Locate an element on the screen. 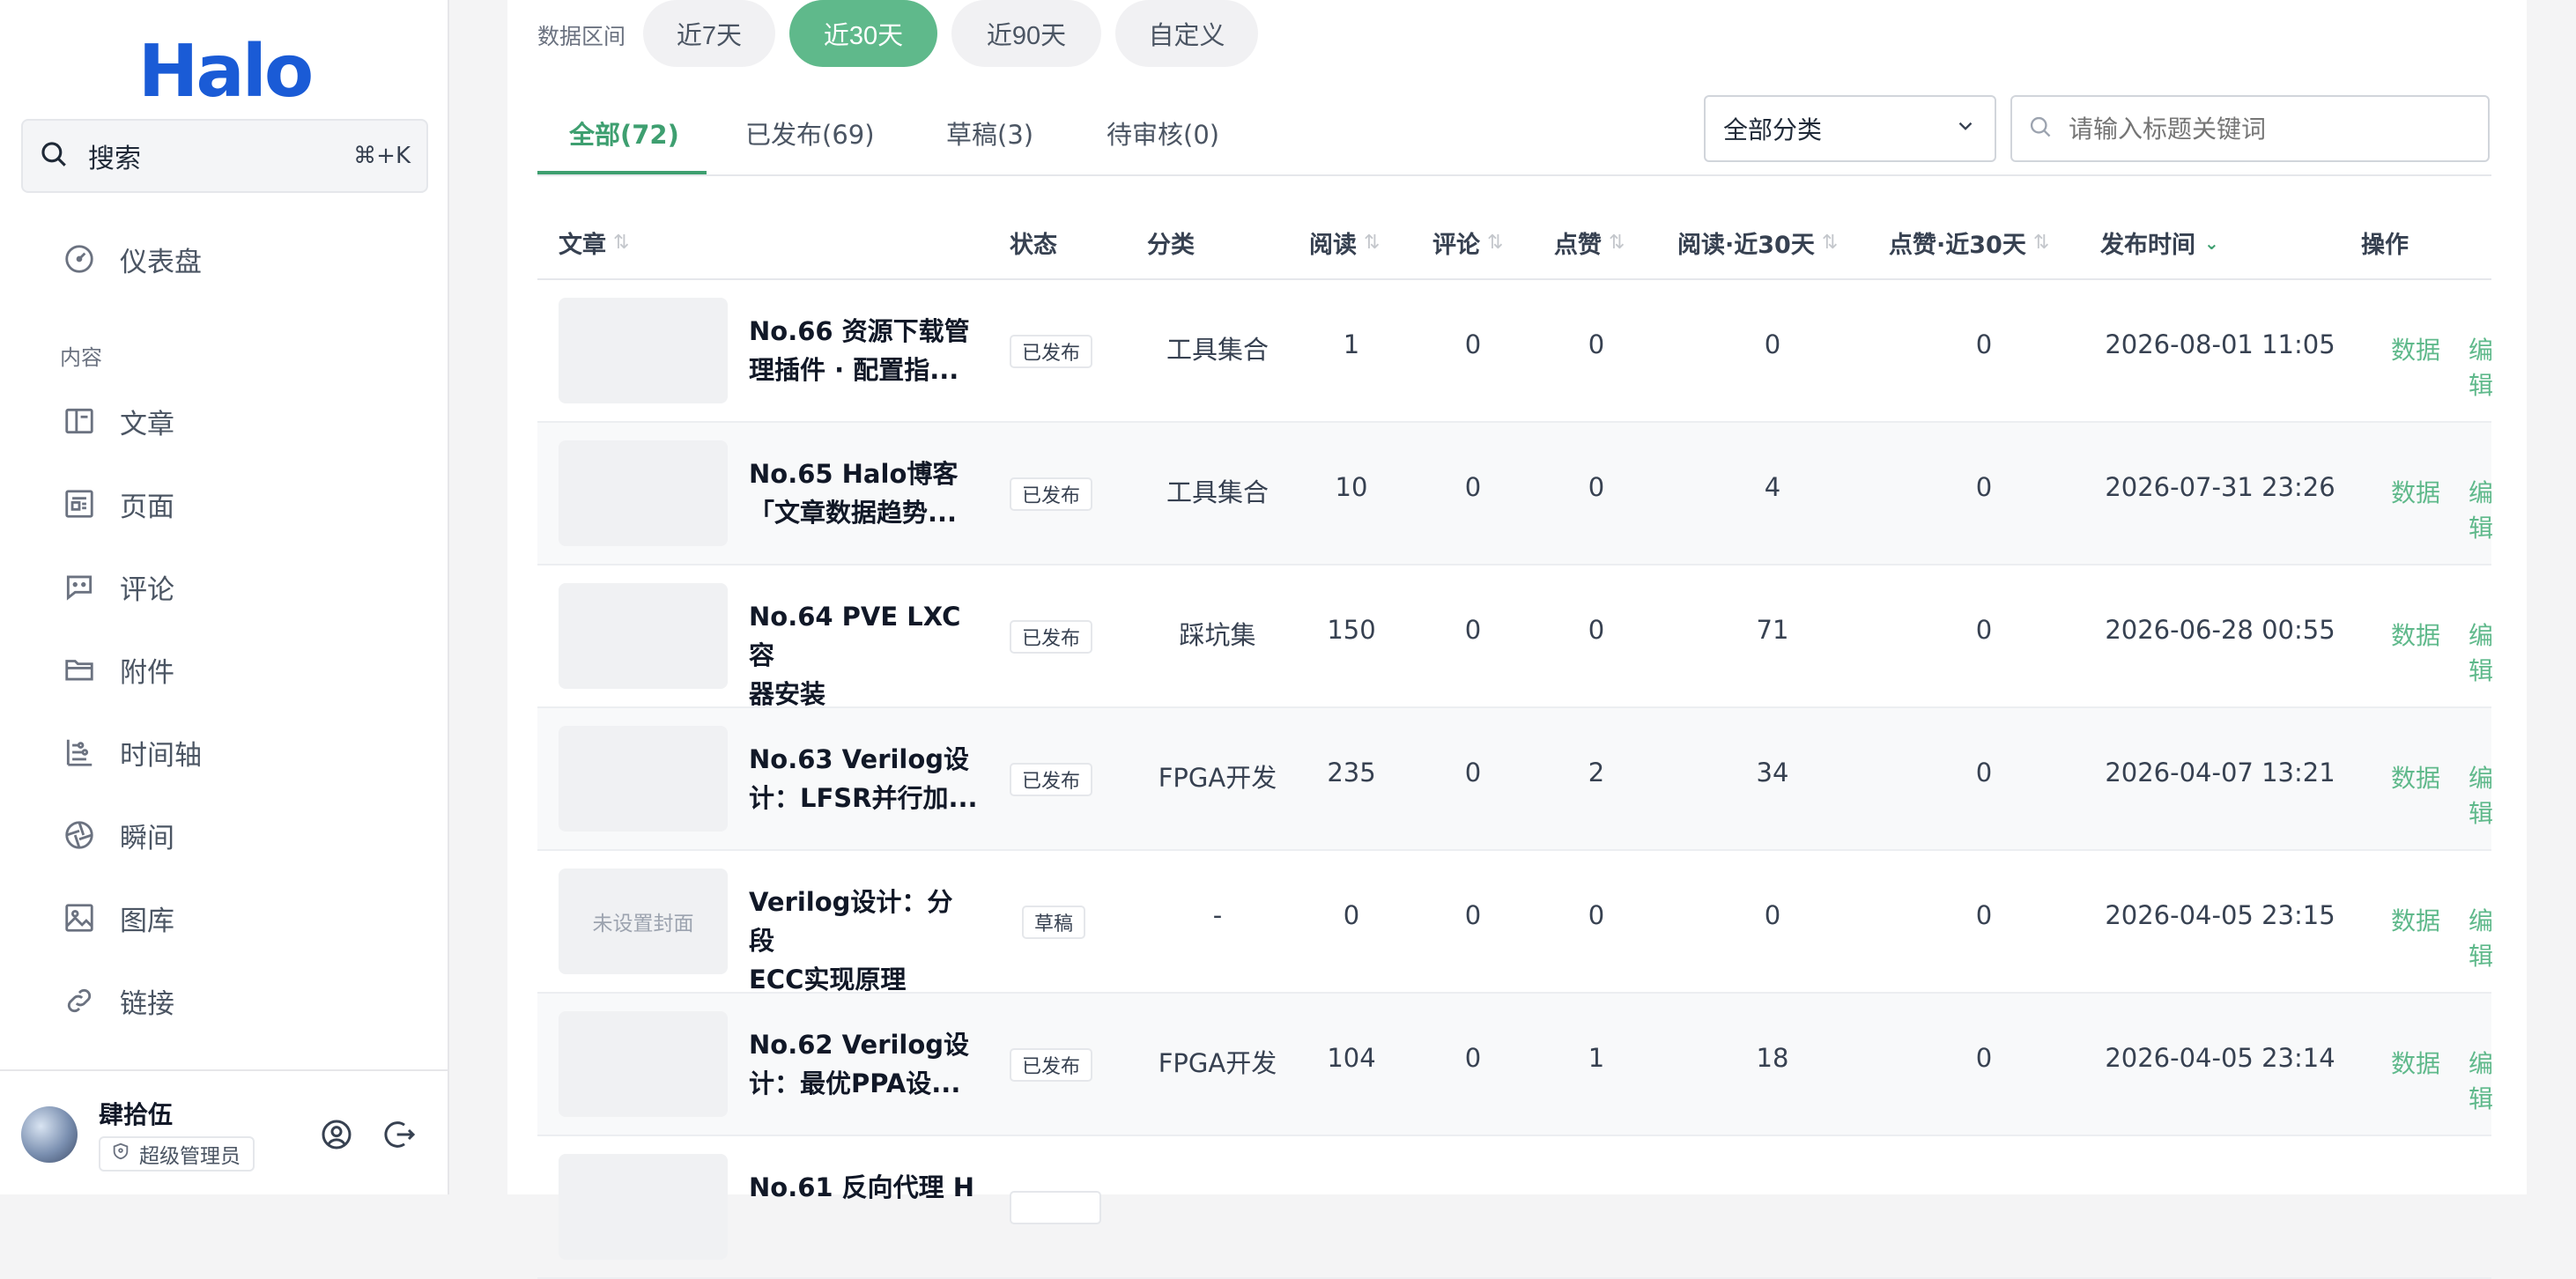 The image size is (2576, 1279). table-row: No.61 反向代理 H is located at coordinates (1514, 1207).